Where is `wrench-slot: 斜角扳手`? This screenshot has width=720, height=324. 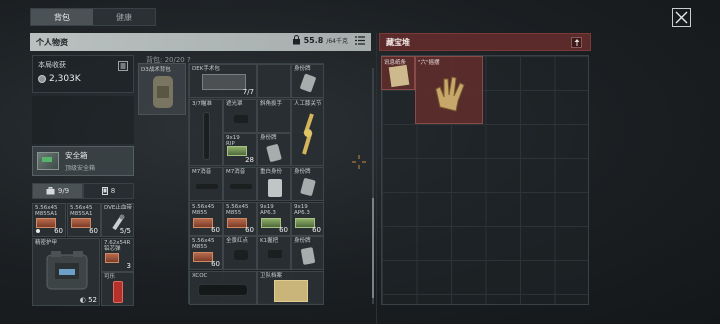 wrench-slot: 斜角扳手 is located at coordinates (274, 116).